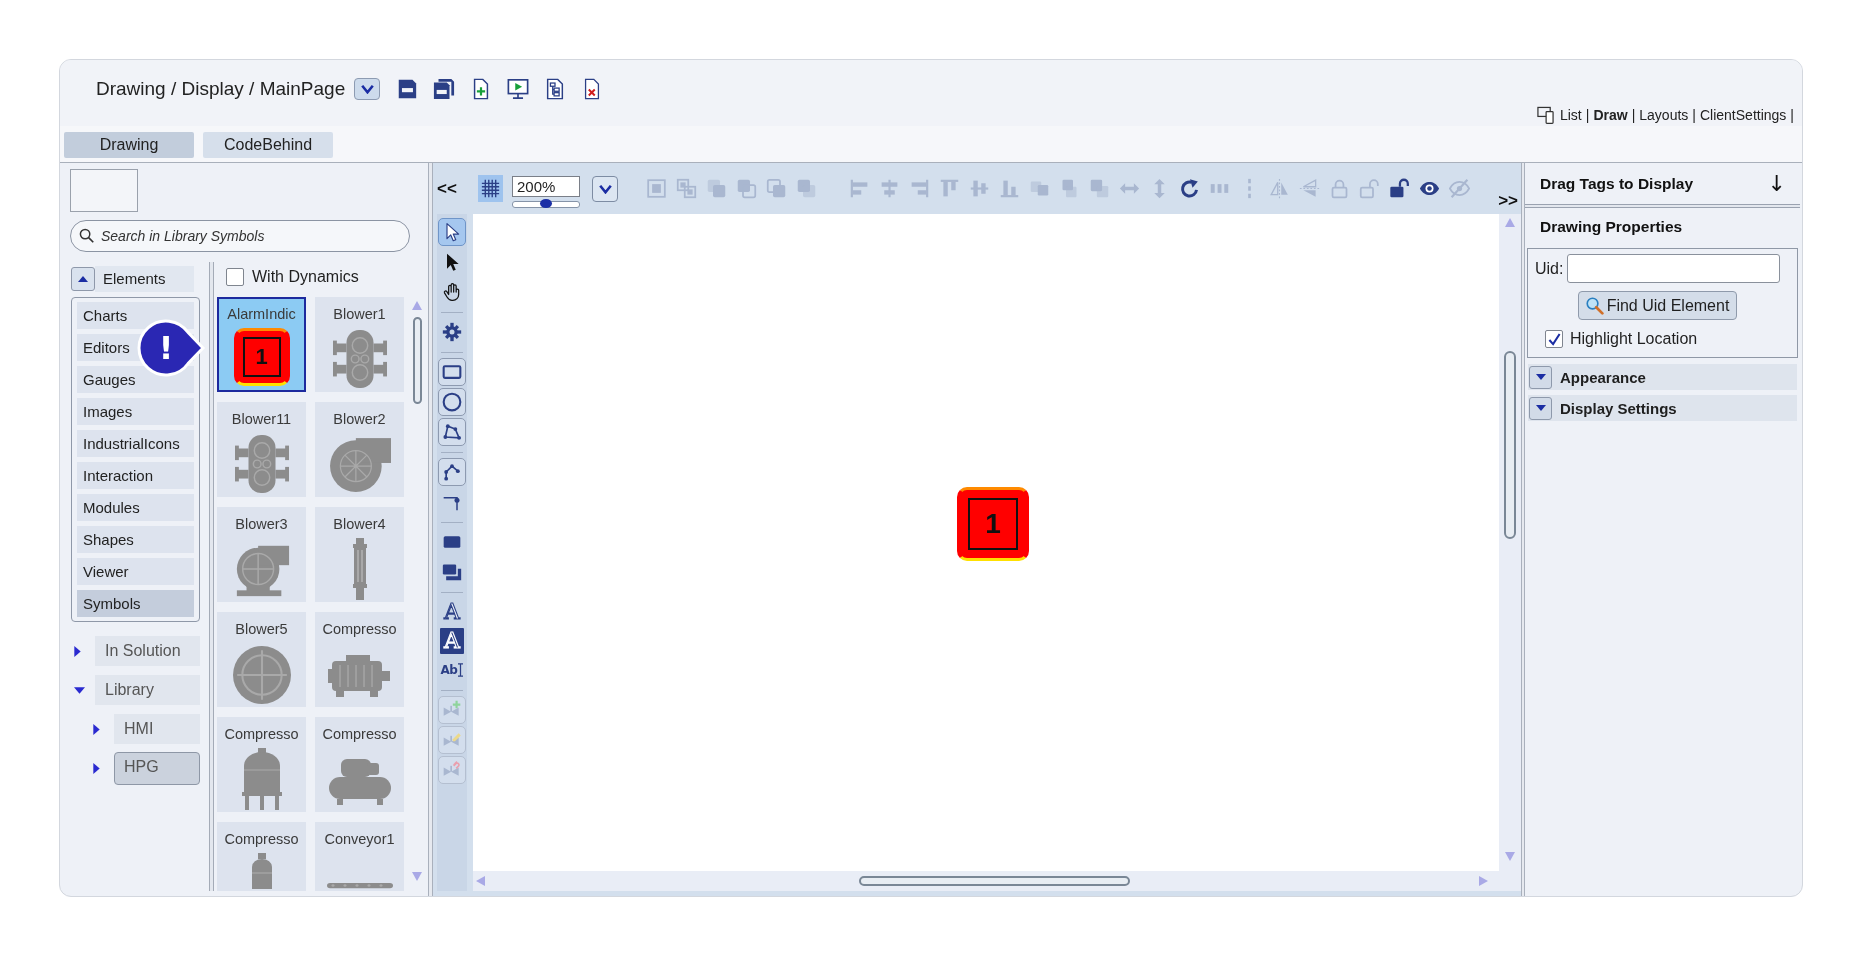 The image size is (1863, 956). I want to click on save-all-icon, so click(444, 89).